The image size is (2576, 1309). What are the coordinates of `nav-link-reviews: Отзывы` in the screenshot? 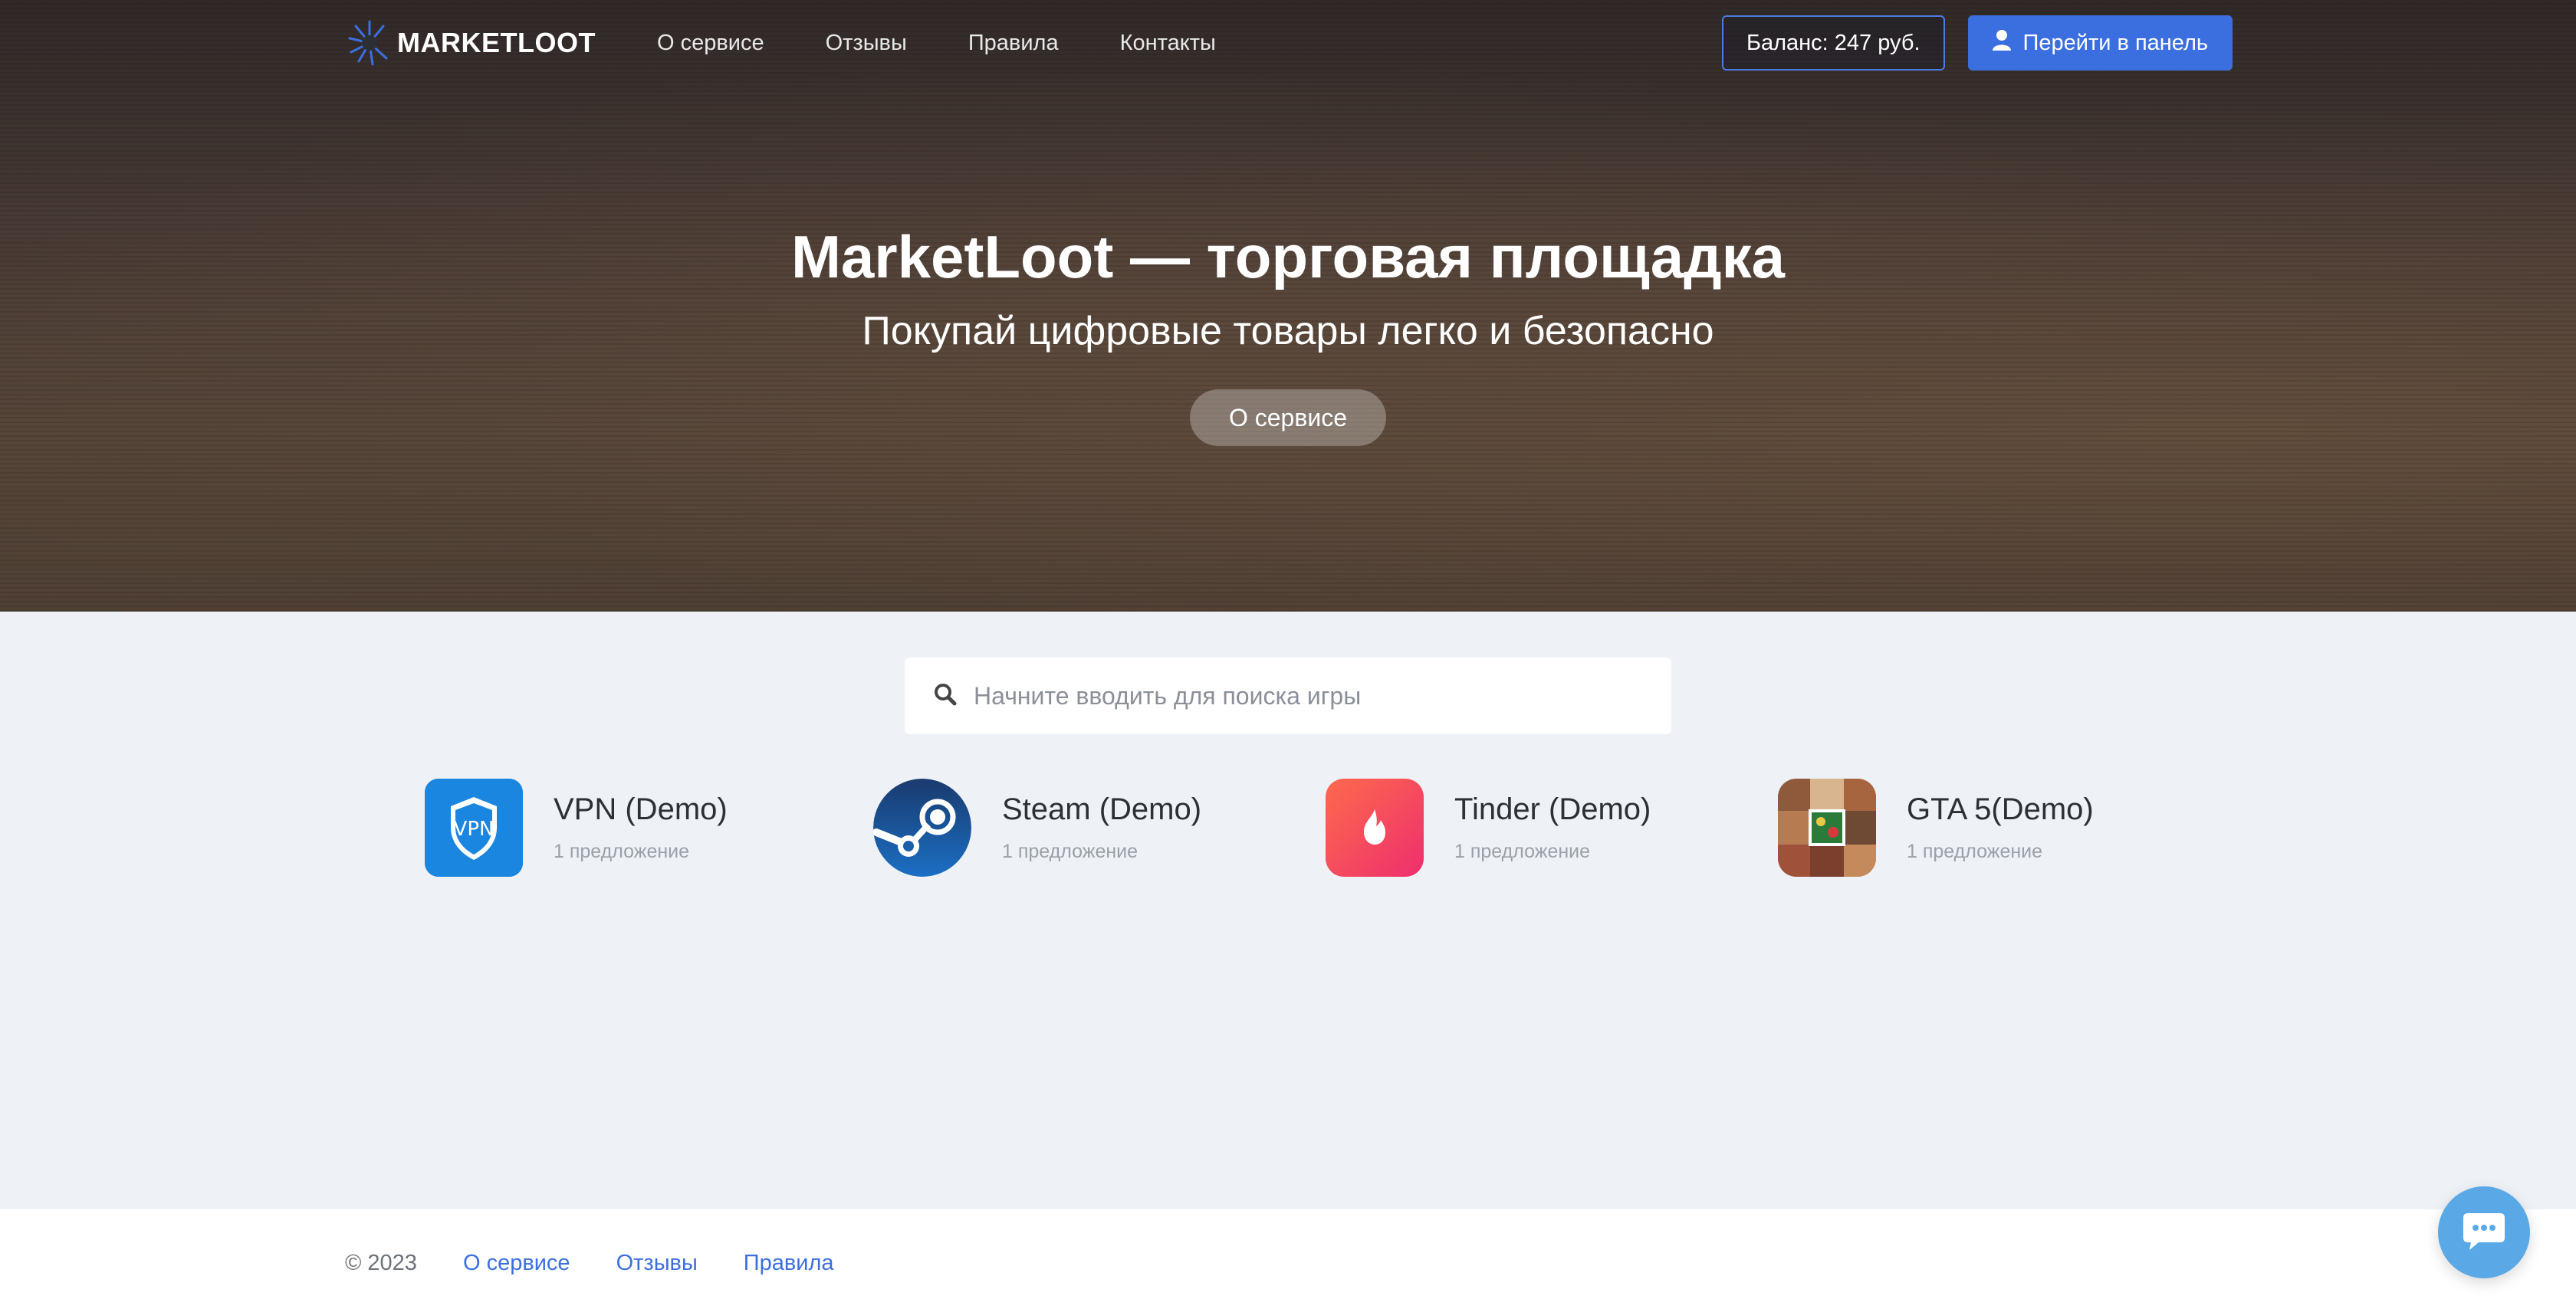 It's located at (866, 44).